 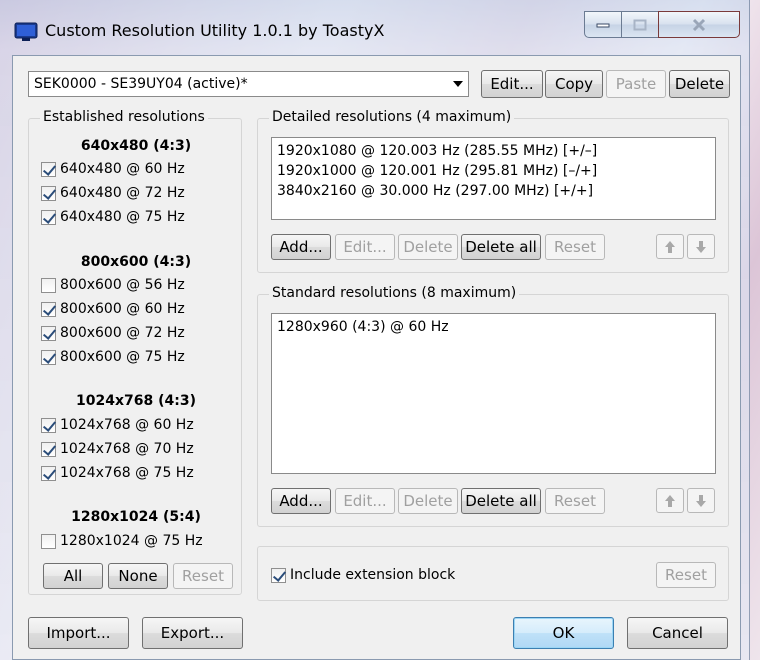 What do you see at coordinates (394, 293) in the screenshot?
I see `standard-title: Standard resolutions (8 maximum)` at bounding box center [394, 293].